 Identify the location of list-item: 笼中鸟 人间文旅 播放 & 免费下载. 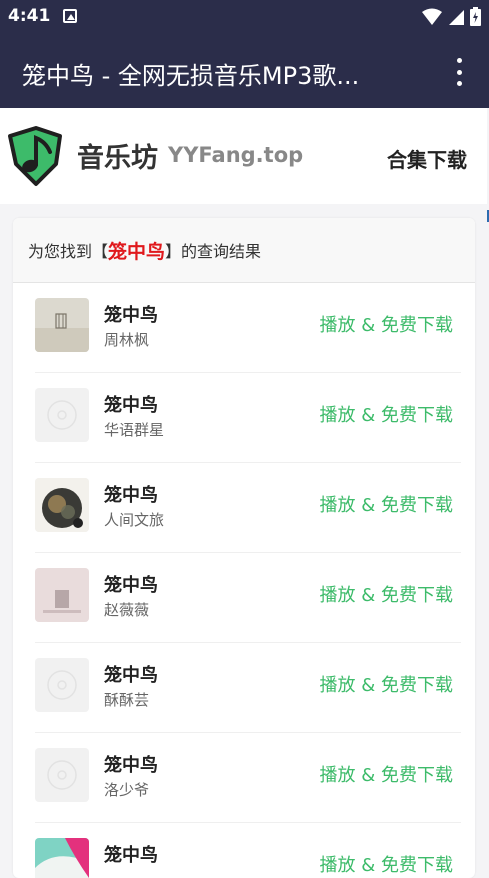
(248, 508).